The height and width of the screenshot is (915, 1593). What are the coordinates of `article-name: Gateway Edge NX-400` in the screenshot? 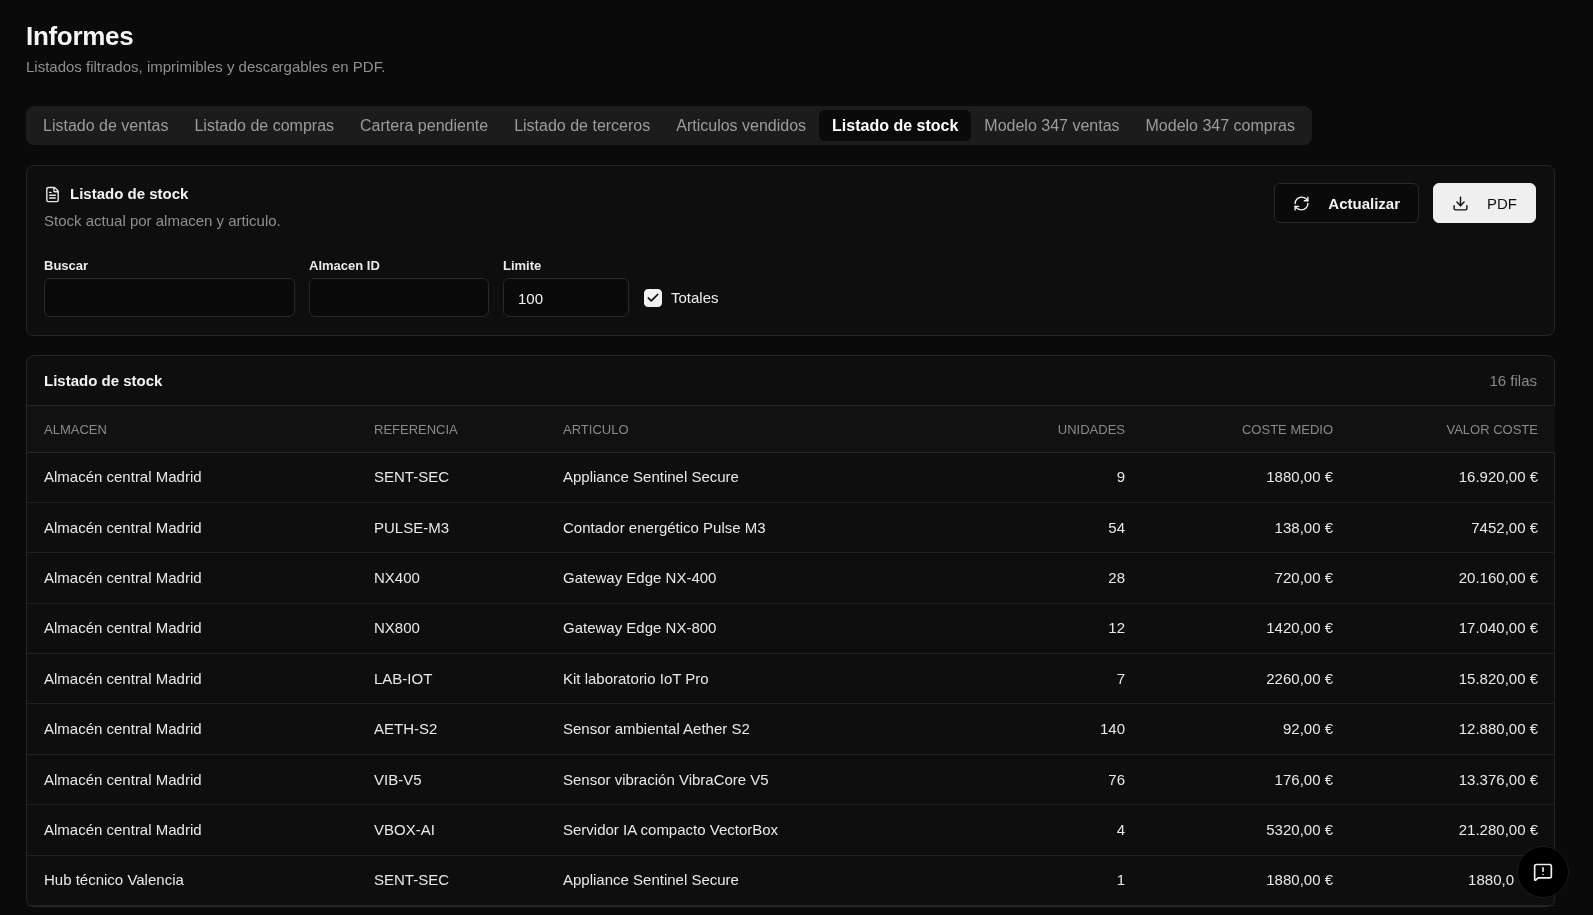 It's located at (640, 577).